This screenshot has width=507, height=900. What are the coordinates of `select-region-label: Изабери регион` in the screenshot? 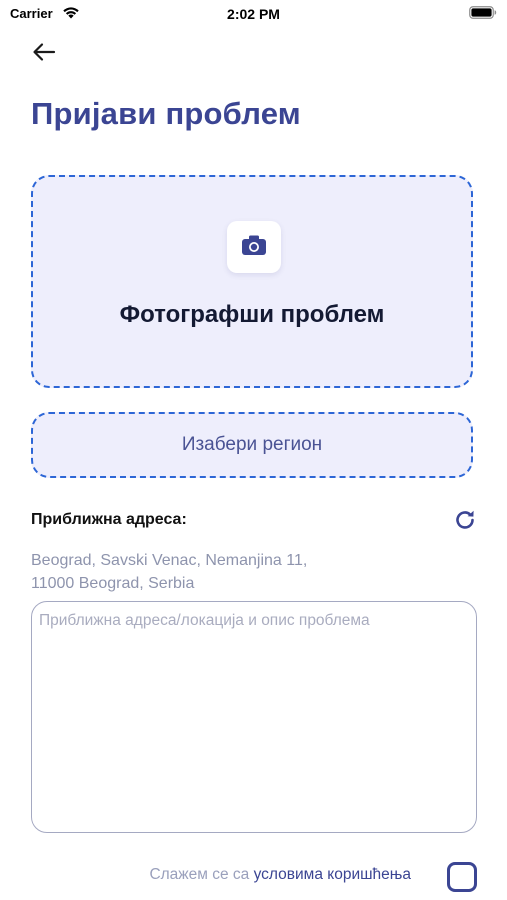 It's located at (252, 444).